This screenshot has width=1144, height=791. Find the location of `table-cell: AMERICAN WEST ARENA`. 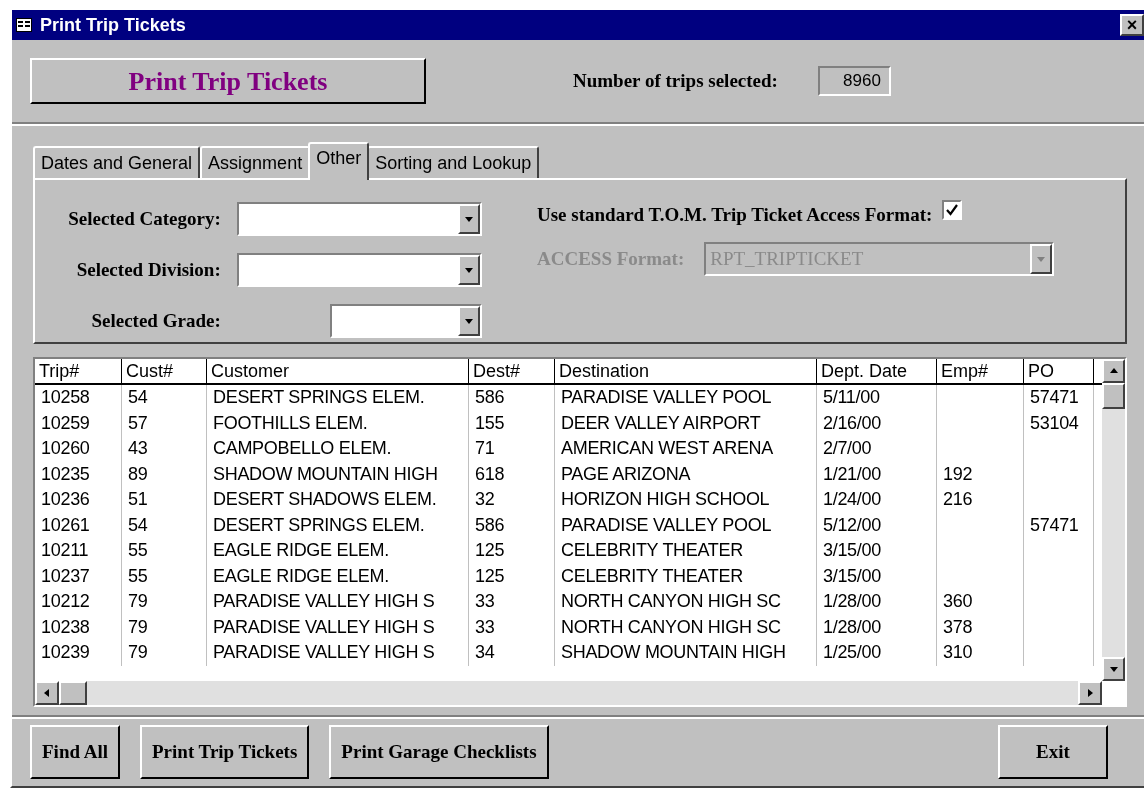

table-cell: AMERICAN WEST ARENA is located at coordinates (667, 448).